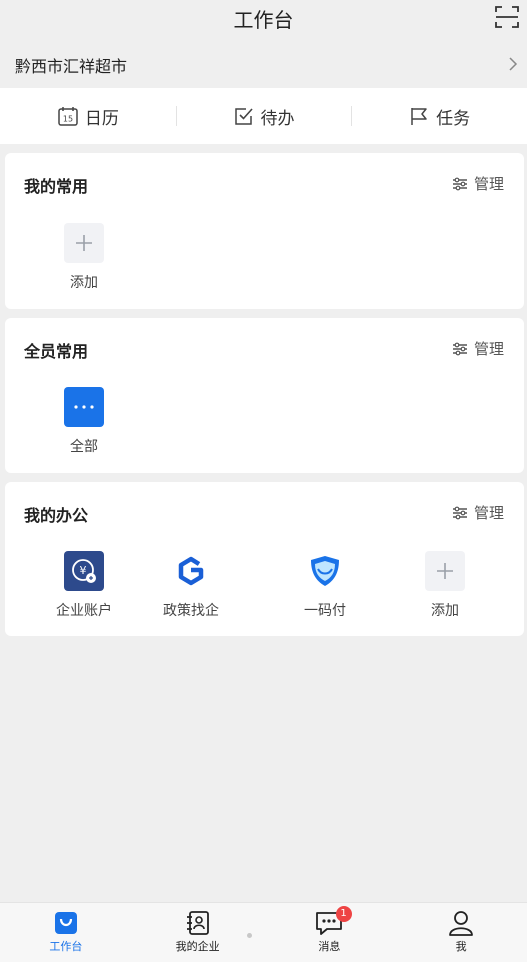 Image resolution: width=527 pixels, height=962 pixels. I want to click on my-common-manage-label: 管理, so click(488, 184).